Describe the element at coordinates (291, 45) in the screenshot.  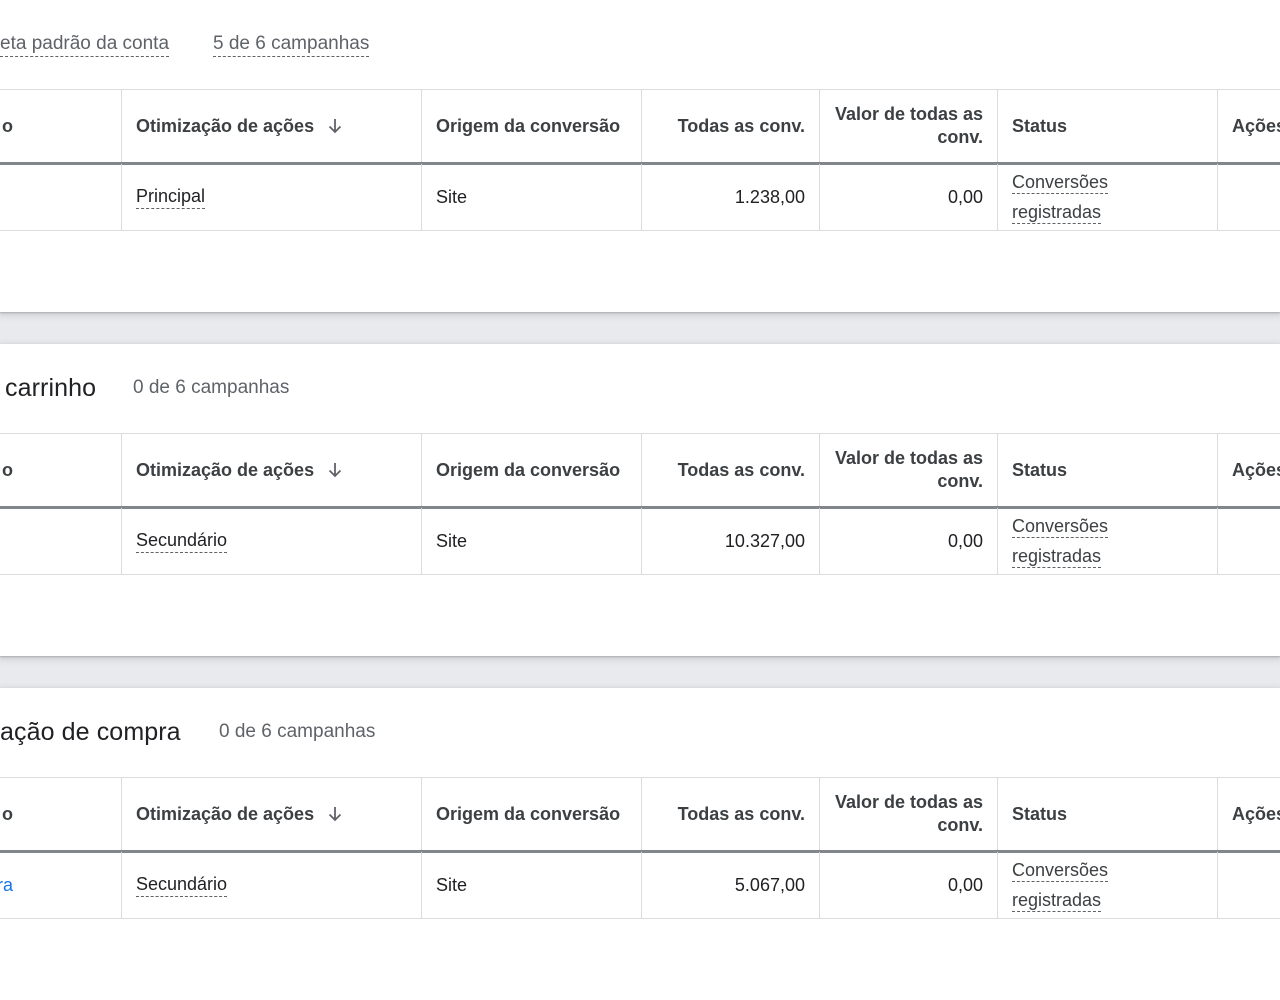
I see `campaign-count: 5 de 6 campanhas` at that location.